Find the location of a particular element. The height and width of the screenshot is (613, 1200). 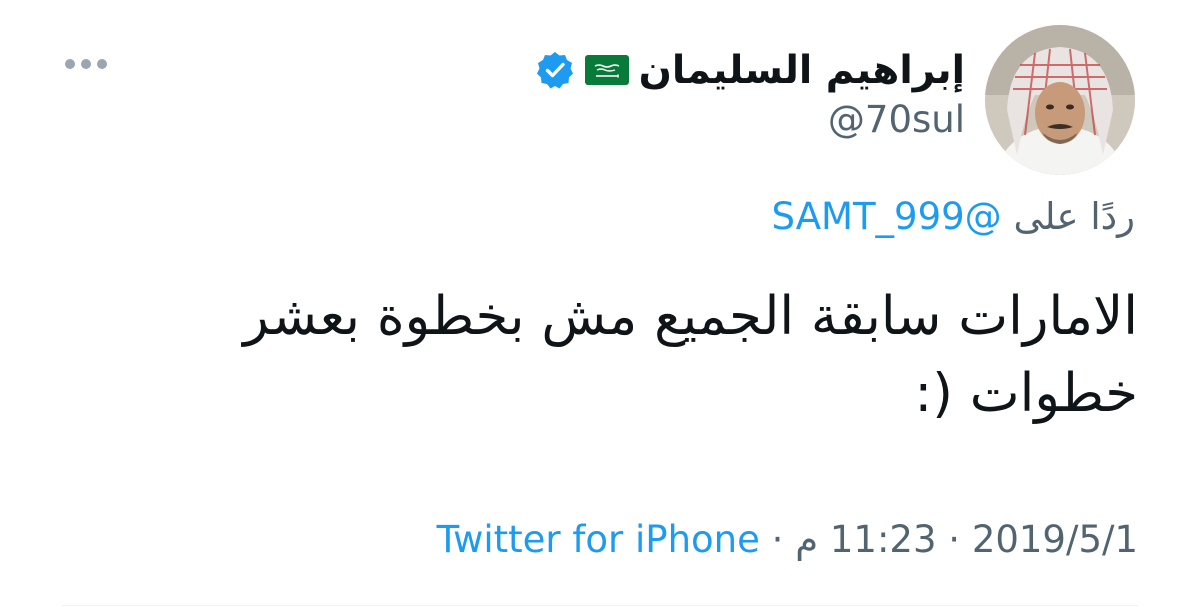

avatar is located at coordinates (1060, 100).